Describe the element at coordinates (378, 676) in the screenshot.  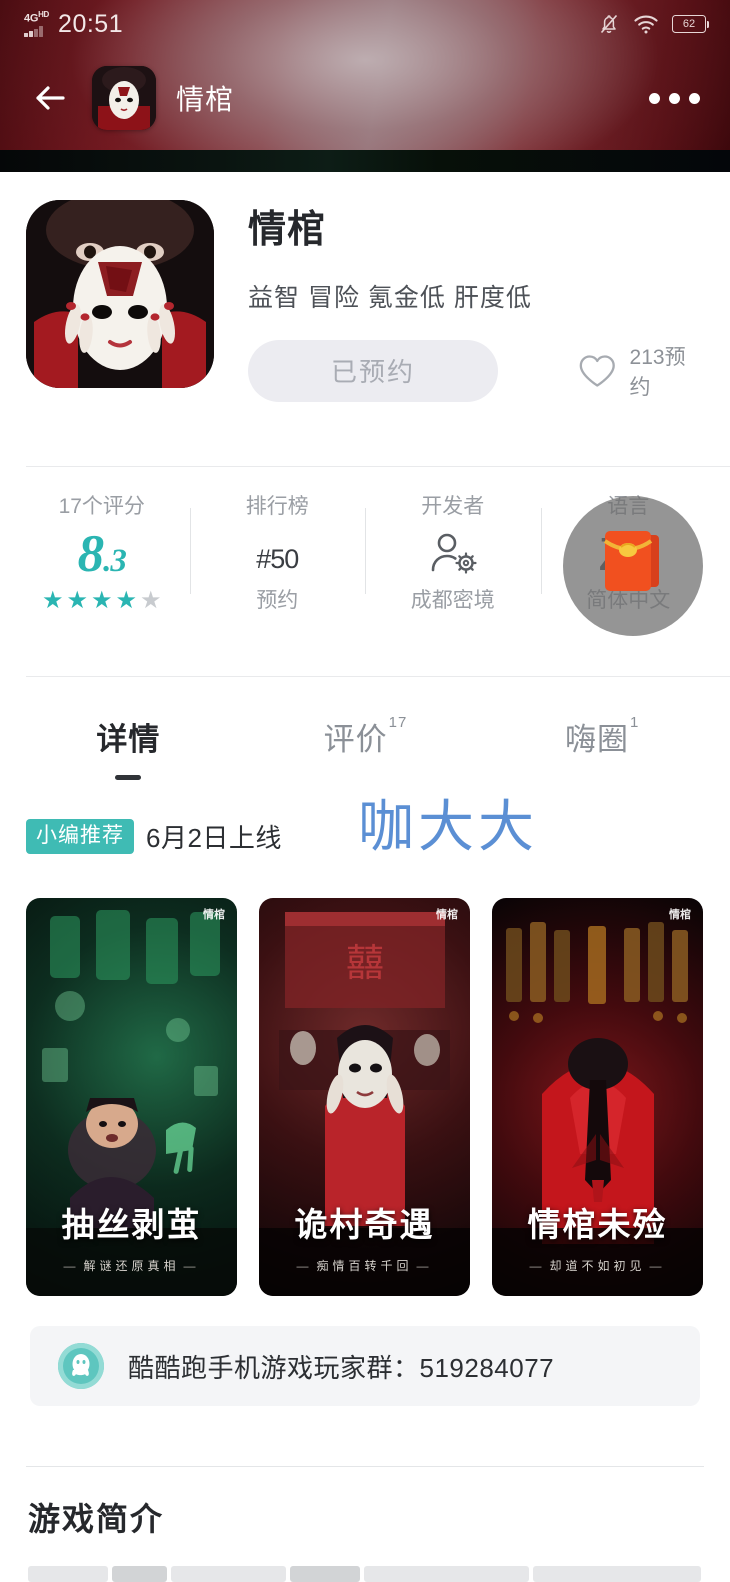
I see `divider-tabs` at that location.